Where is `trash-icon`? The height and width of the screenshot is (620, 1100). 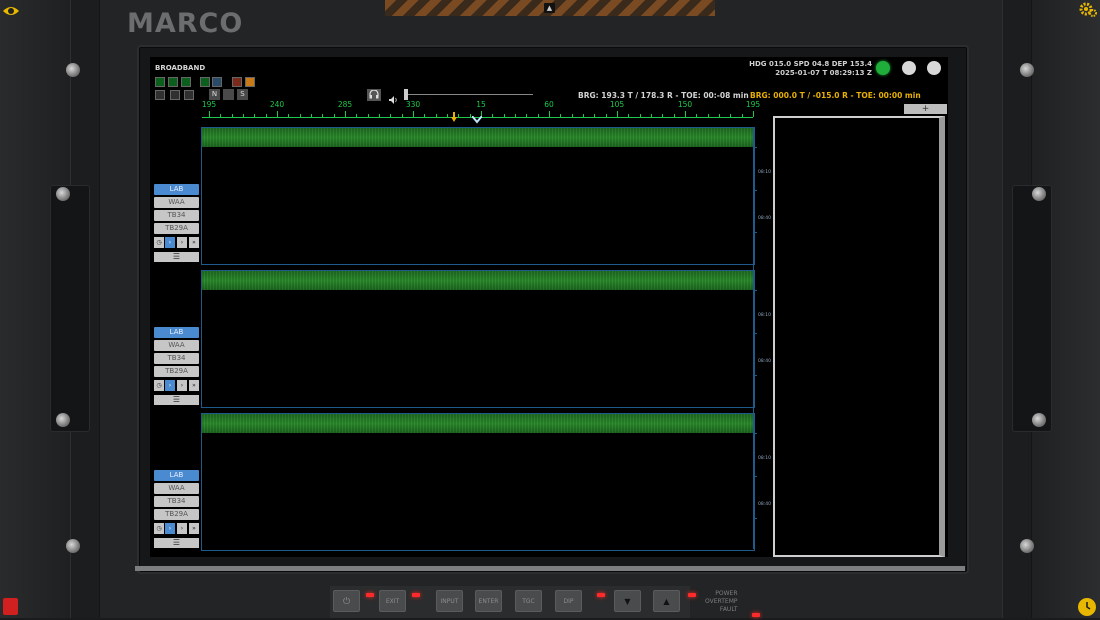
trash-icon is located at coordinates (10, 606).